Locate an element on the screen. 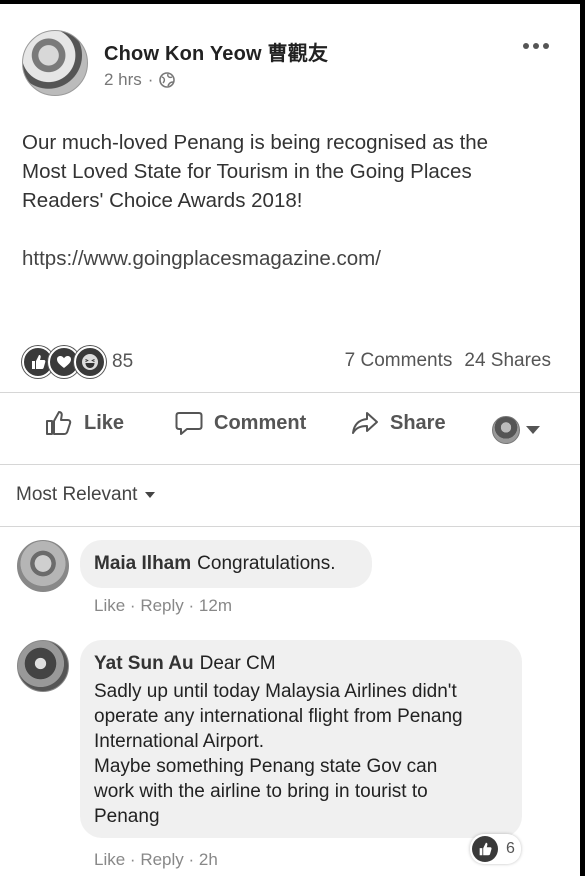  commenter-name: Maia Ilham is located at coordinates (142, 563).